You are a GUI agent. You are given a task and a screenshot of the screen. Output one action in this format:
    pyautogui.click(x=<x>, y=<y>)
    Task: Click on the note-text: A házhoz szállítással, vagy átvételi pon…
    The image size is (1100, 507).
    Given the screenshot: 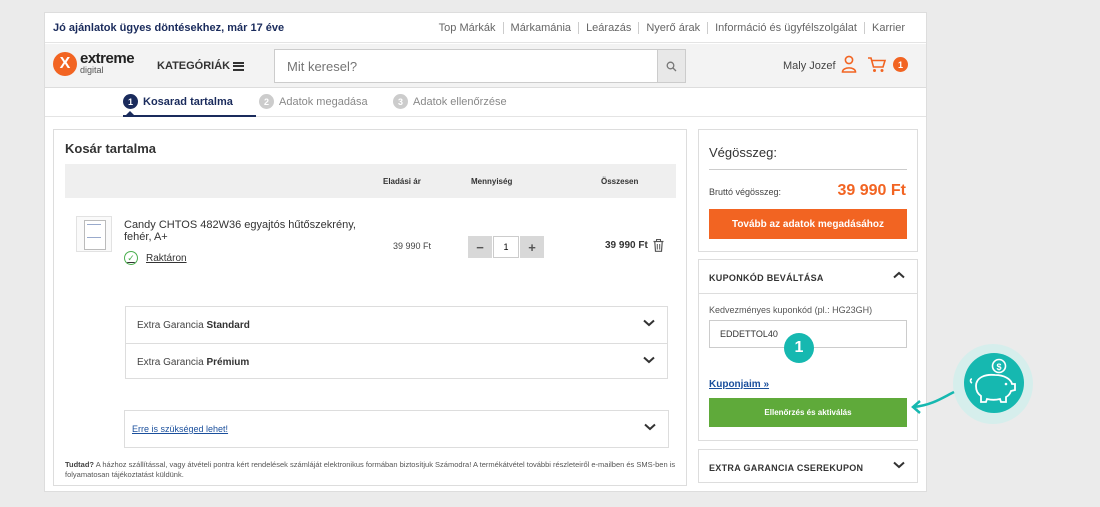 What is the action you would take?
    pyautogui.click(x=370, y=469)
    